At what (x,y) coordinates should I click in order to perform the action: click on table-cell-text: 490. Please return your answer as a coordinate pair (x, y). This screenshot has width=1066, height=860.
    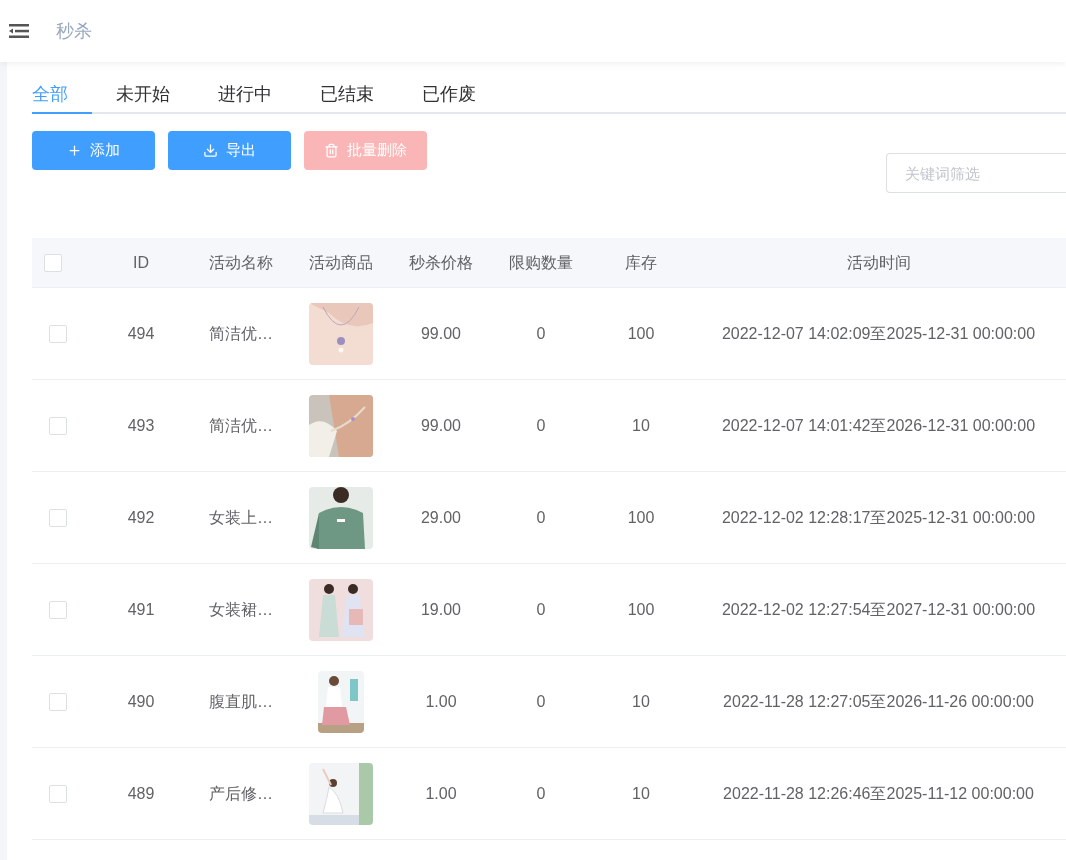
    Looking at the image, I should click on (141, 701).